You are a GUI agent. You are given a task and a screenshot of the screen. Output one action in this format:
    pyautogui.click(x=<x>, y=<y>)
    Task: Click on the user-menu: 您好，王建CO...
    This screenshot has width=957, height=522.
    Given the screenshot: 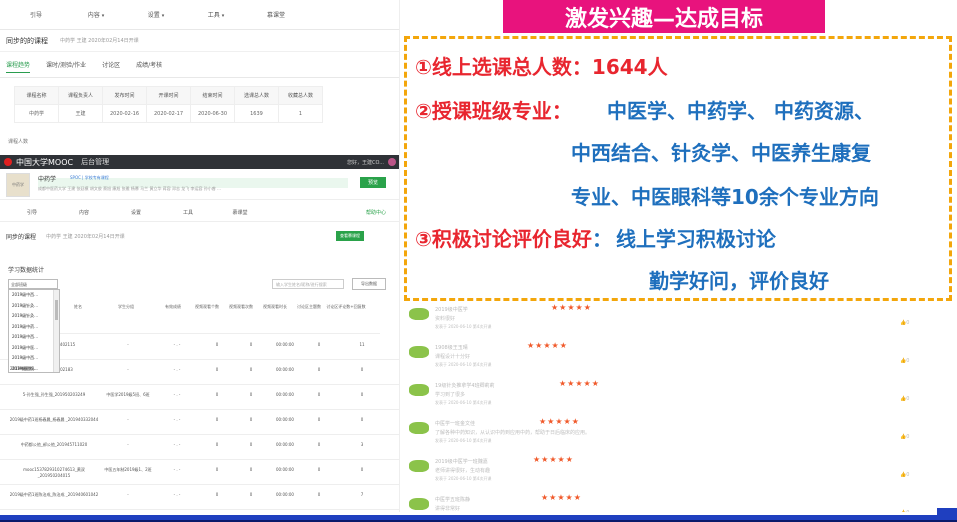 What is the action you would take?
    pyautogui.click(x=365, y=162)
    